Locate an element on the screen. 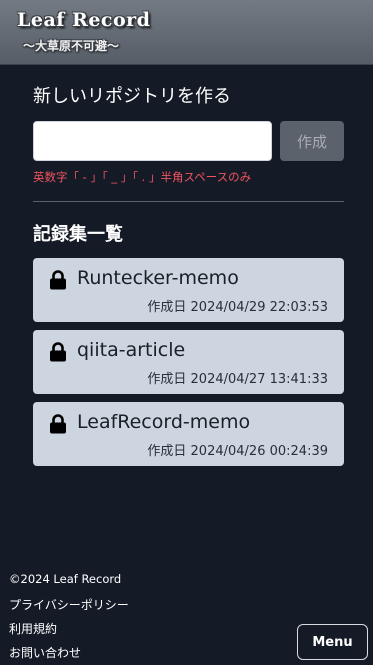  repository-name-input is located at coordinates (152, 141).